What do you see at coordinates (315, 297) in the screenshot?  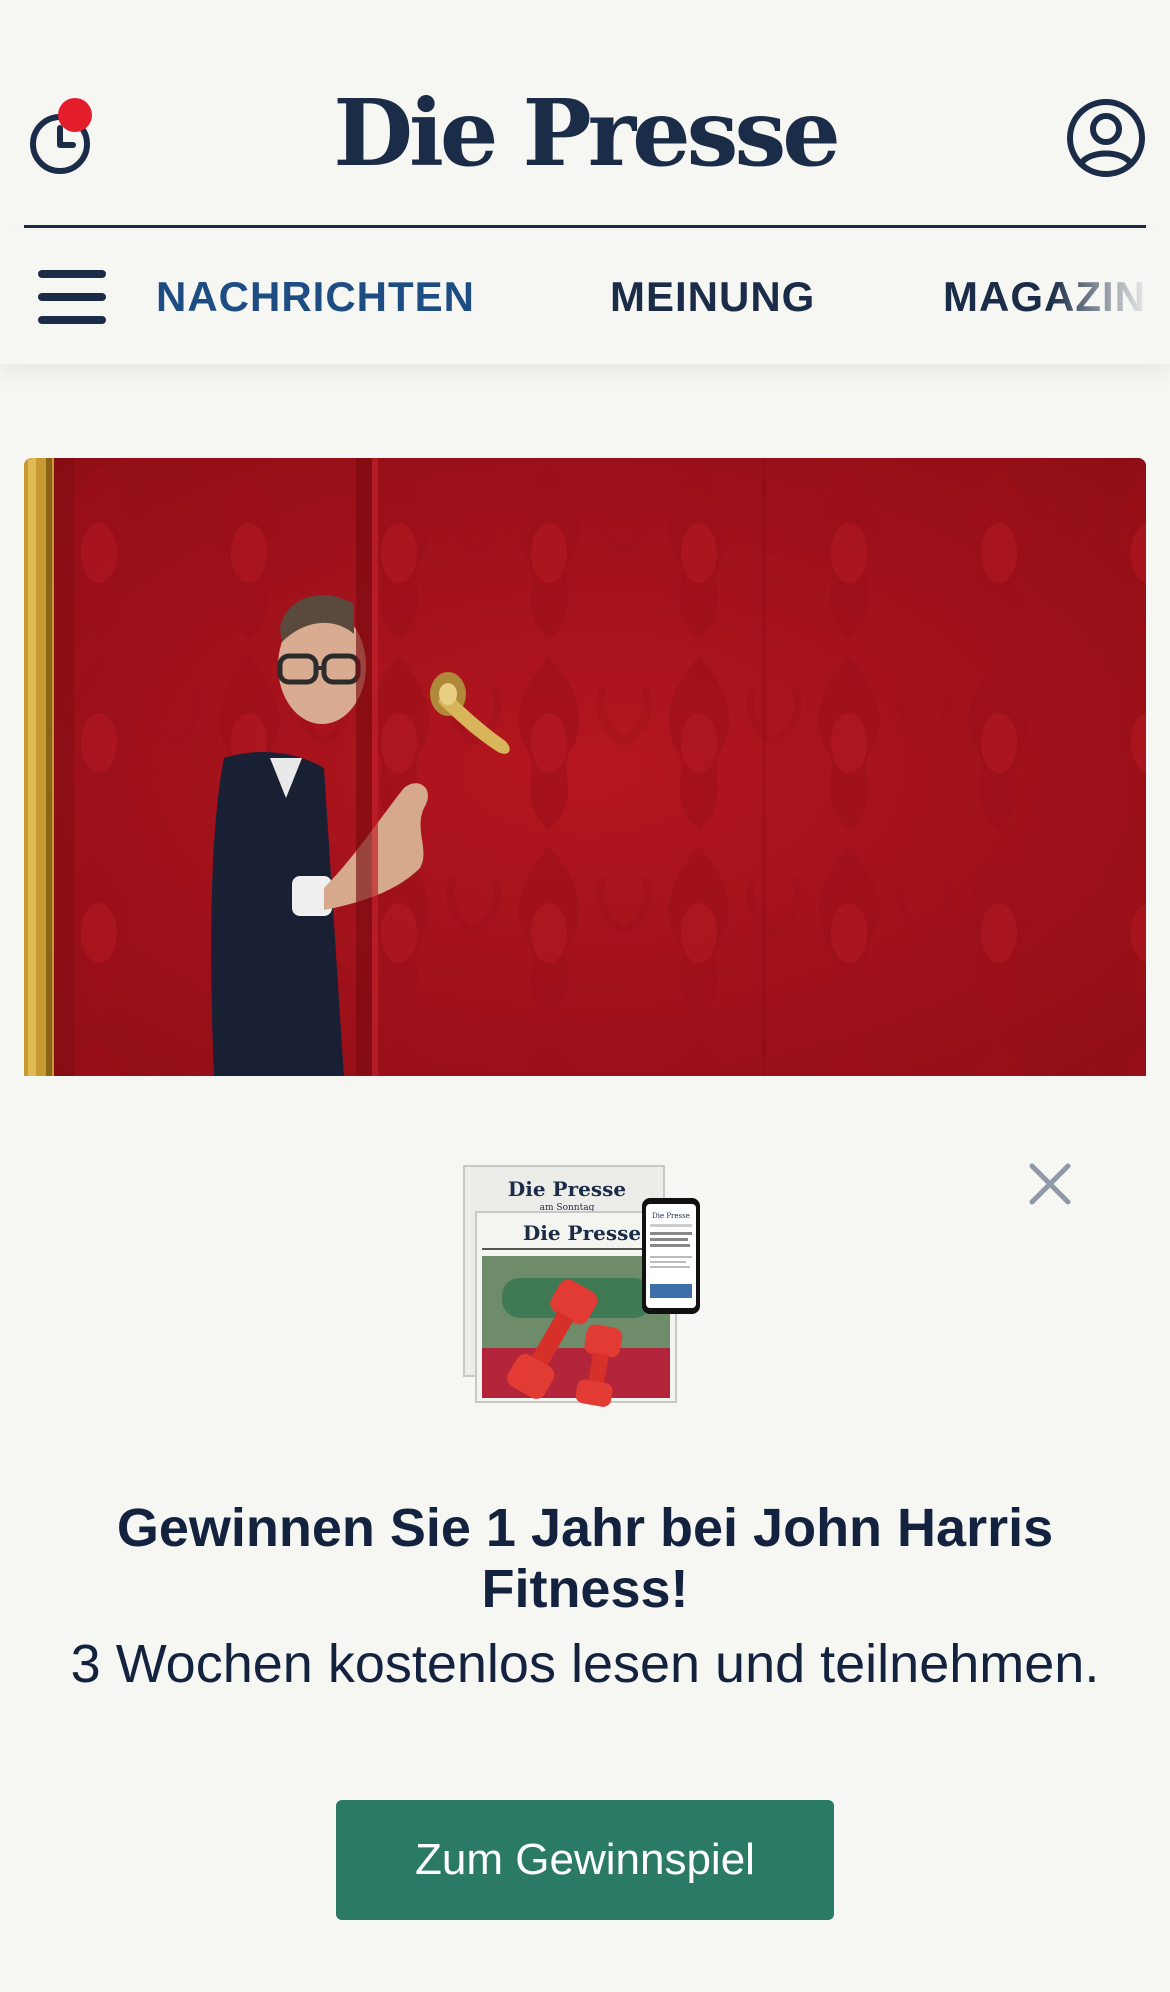 I see `nav-item-nachrichten: NACHRICHTEN` at bounding box center [315, 297].